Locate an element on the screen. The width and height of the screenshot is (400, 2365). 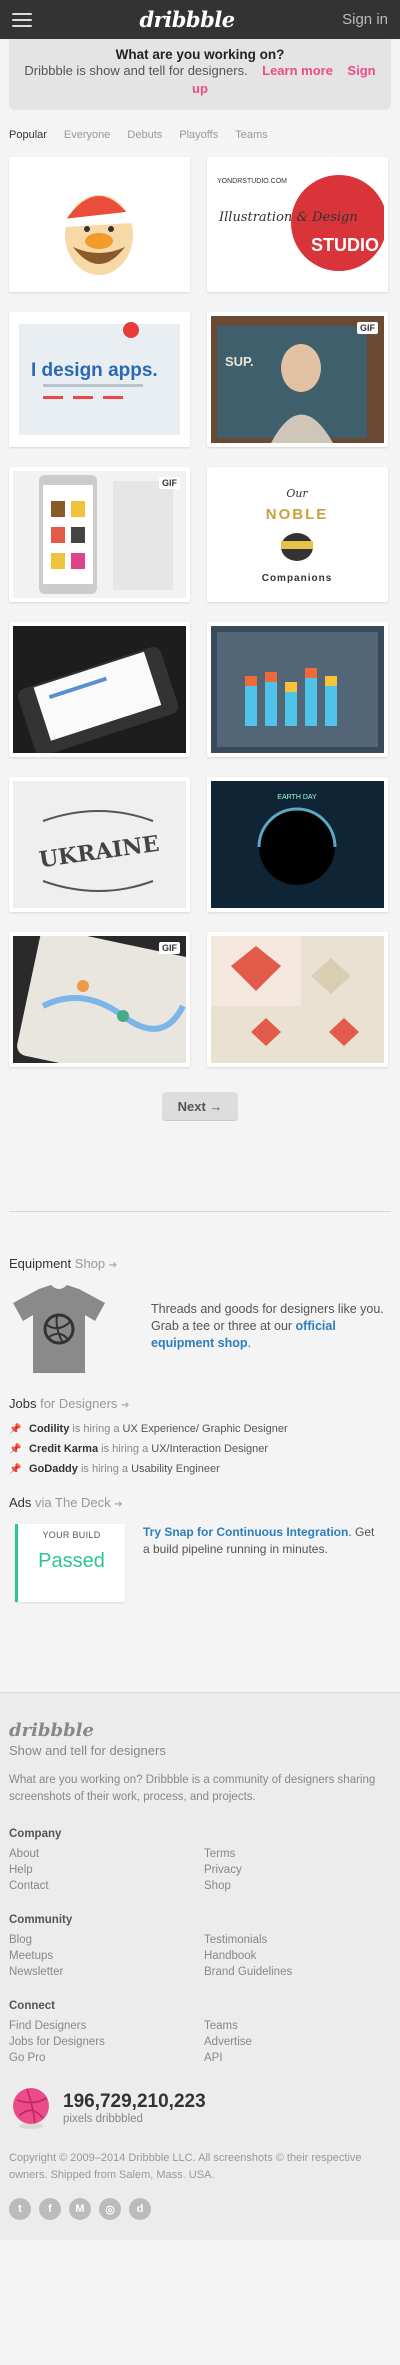
shot-thumbnail: UKRAINE is located at coordinates (99, 844).